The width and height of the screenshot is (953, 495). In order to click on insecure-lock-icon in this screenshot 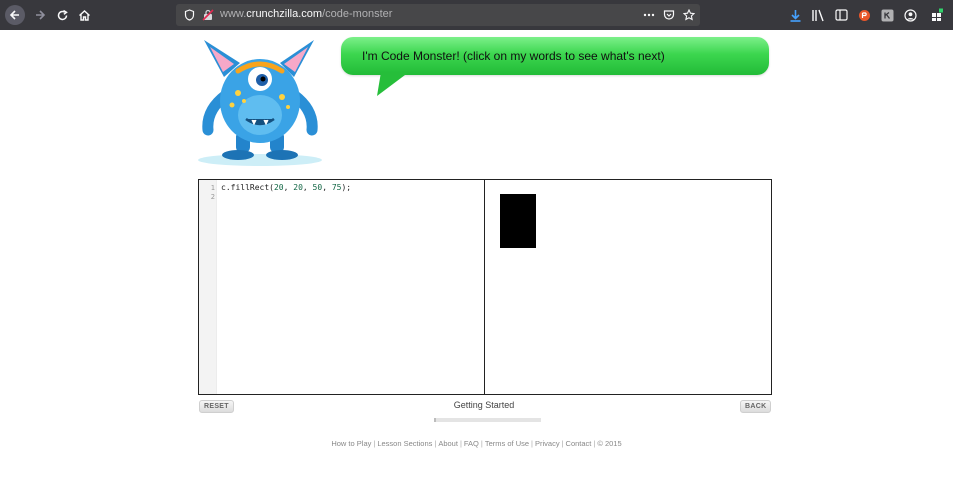, I will do `click(208, 15)`.